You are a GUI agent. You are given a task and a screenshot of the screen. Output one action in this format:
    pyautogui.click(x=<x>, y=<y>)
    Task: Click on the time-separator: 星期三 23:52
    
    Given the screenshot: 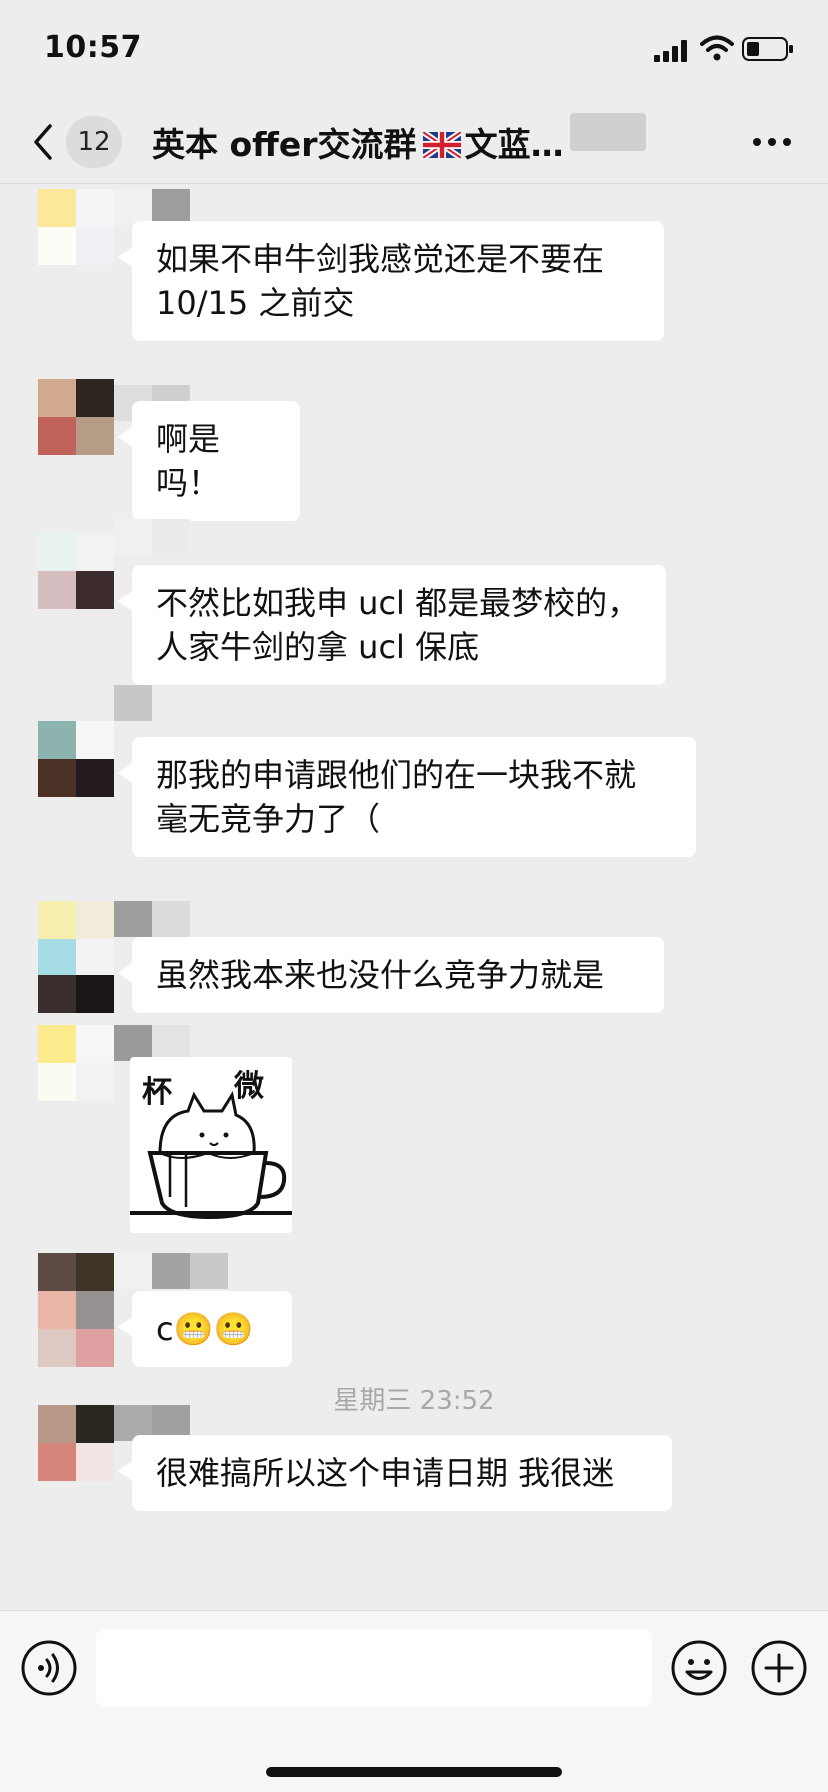 What is the action you would take?
    pyautogui.click(x=414, y=1401)
    